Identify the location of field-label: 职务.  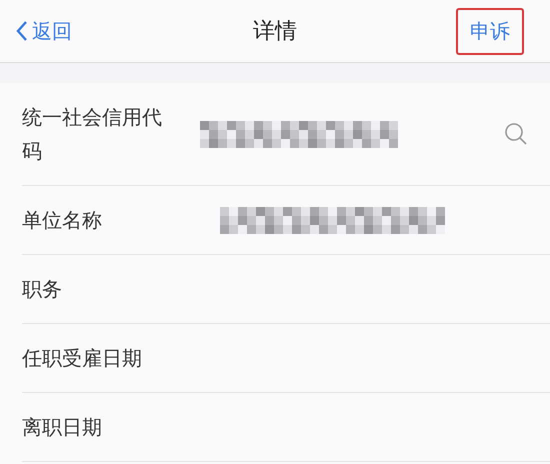
(42, 289).